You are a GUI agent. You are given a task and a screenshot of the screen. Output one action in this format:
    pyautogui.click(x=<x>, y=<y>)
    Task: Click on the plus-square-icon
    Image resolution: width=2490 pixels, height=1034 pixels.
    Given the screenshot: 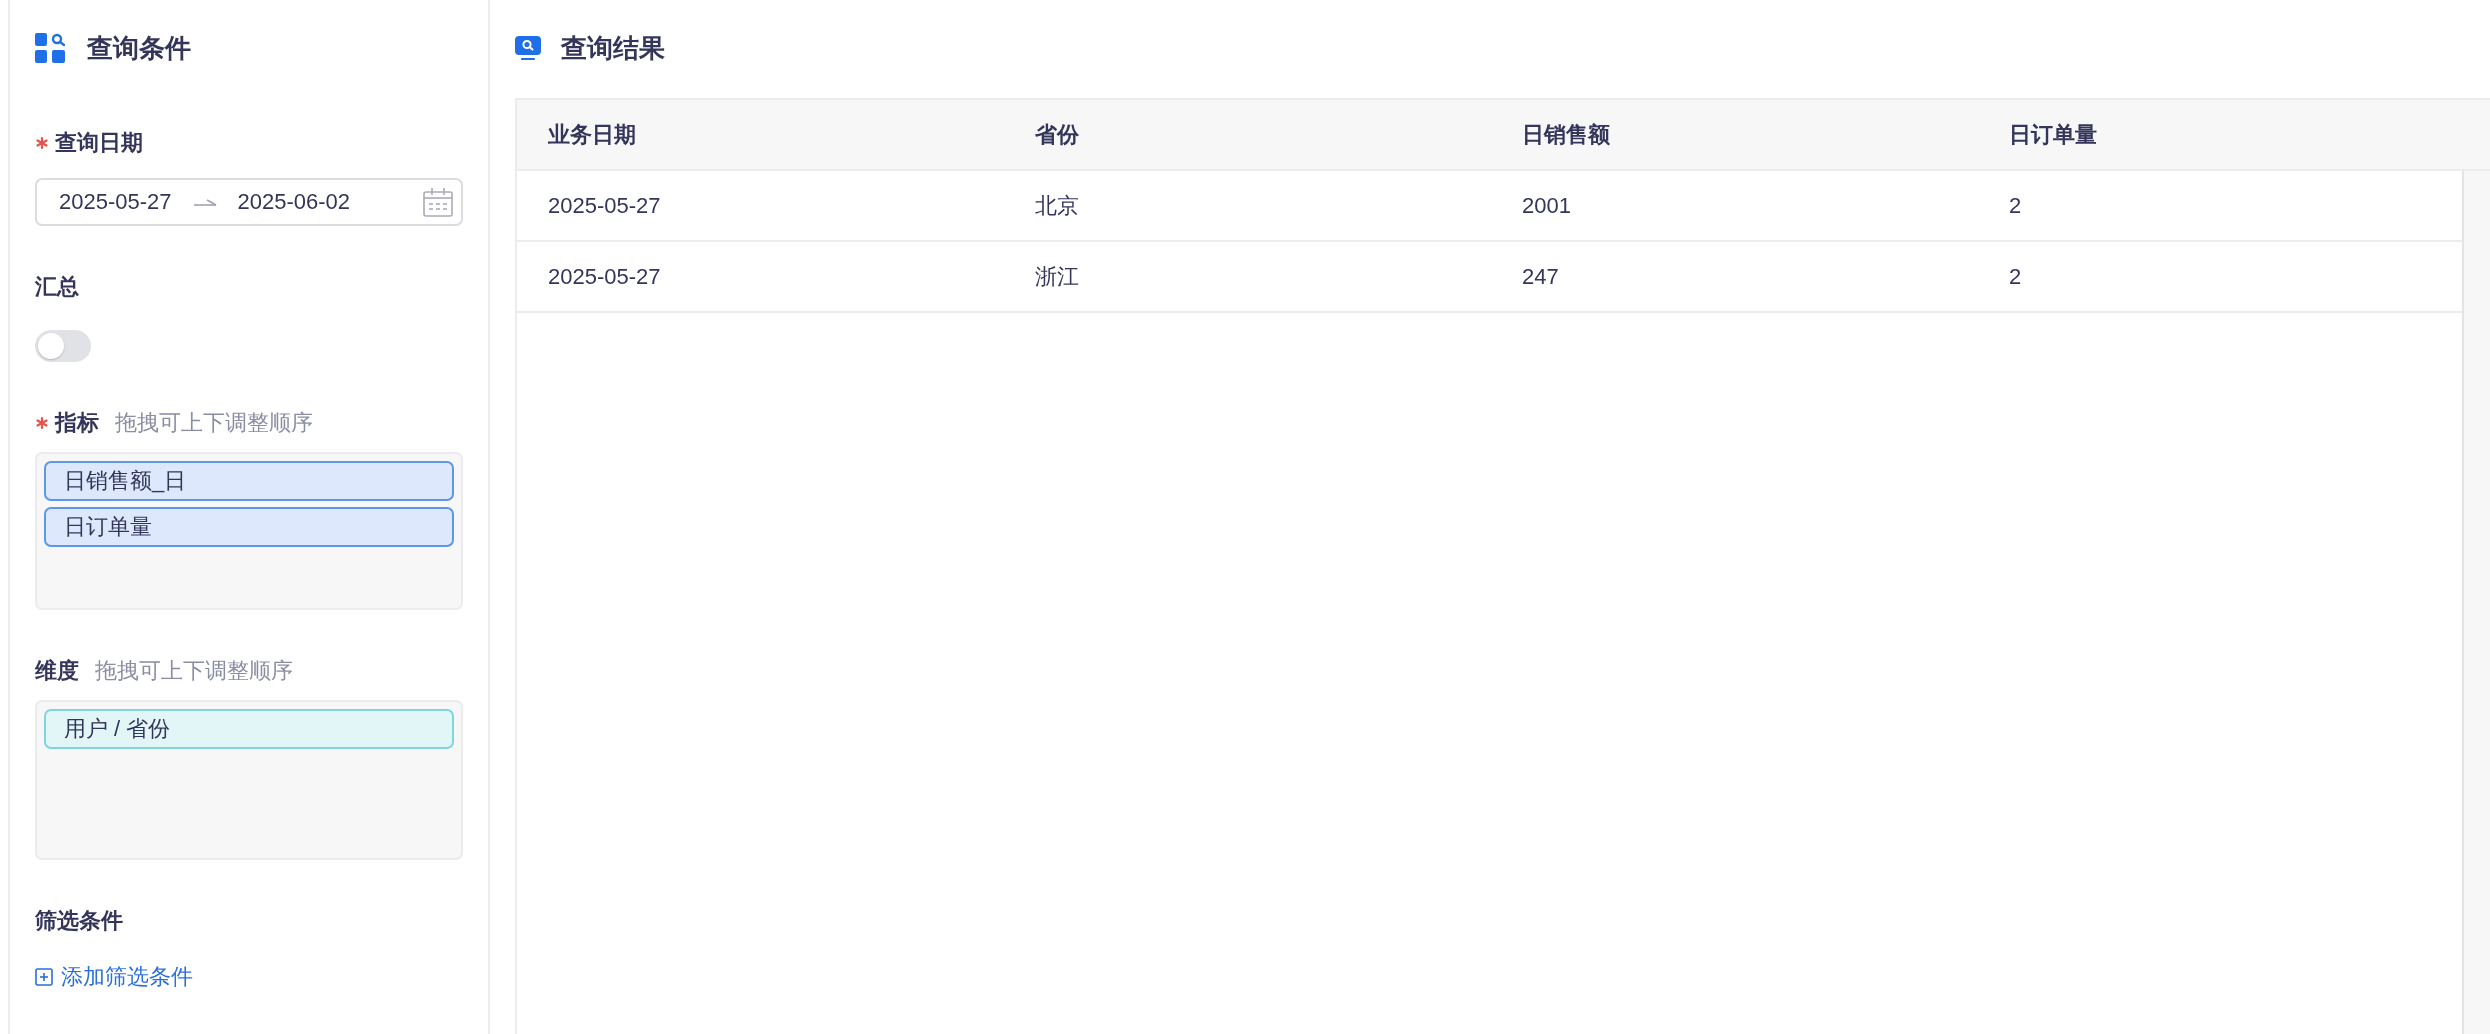 What is the action you would take?
    pyautogui.click(x=44, y=977)
    